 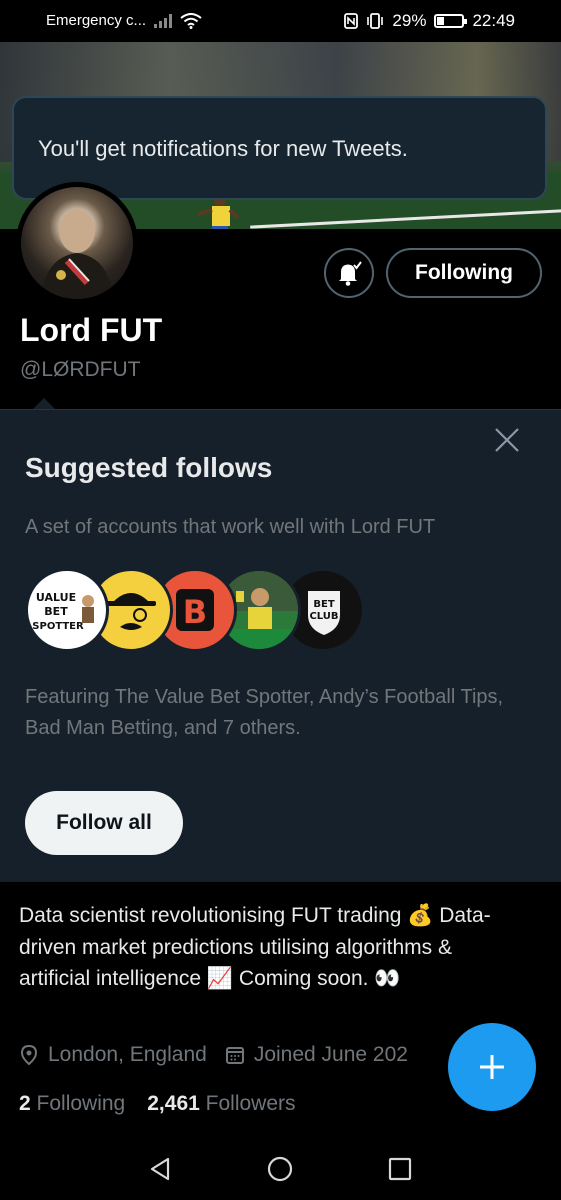 I want to click on following-count: 2, so click(x=25, y=1103).